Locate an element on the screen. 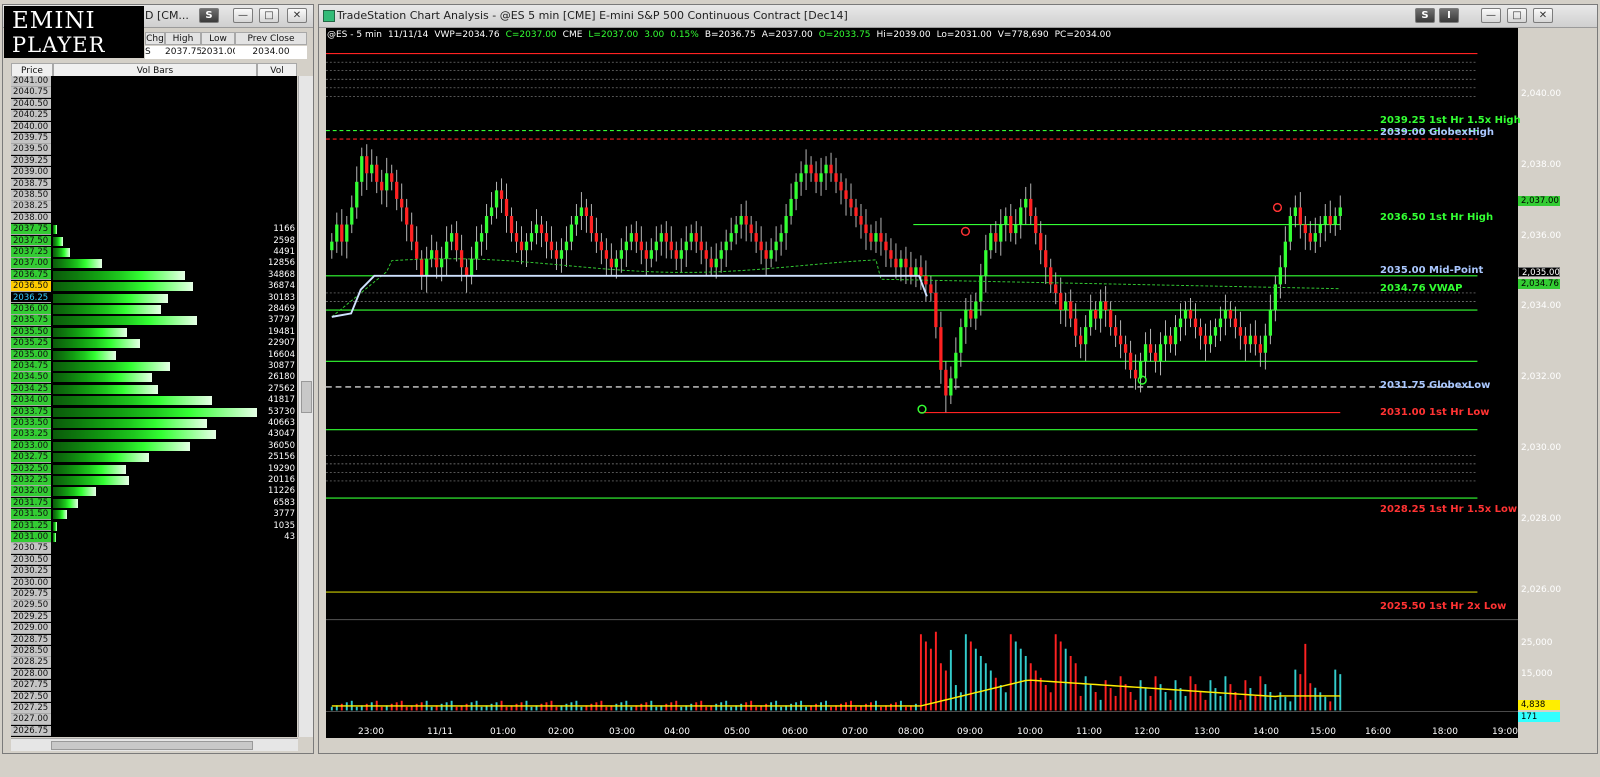  ladder-row: 2030.00 is located at coordinates (154, 583).